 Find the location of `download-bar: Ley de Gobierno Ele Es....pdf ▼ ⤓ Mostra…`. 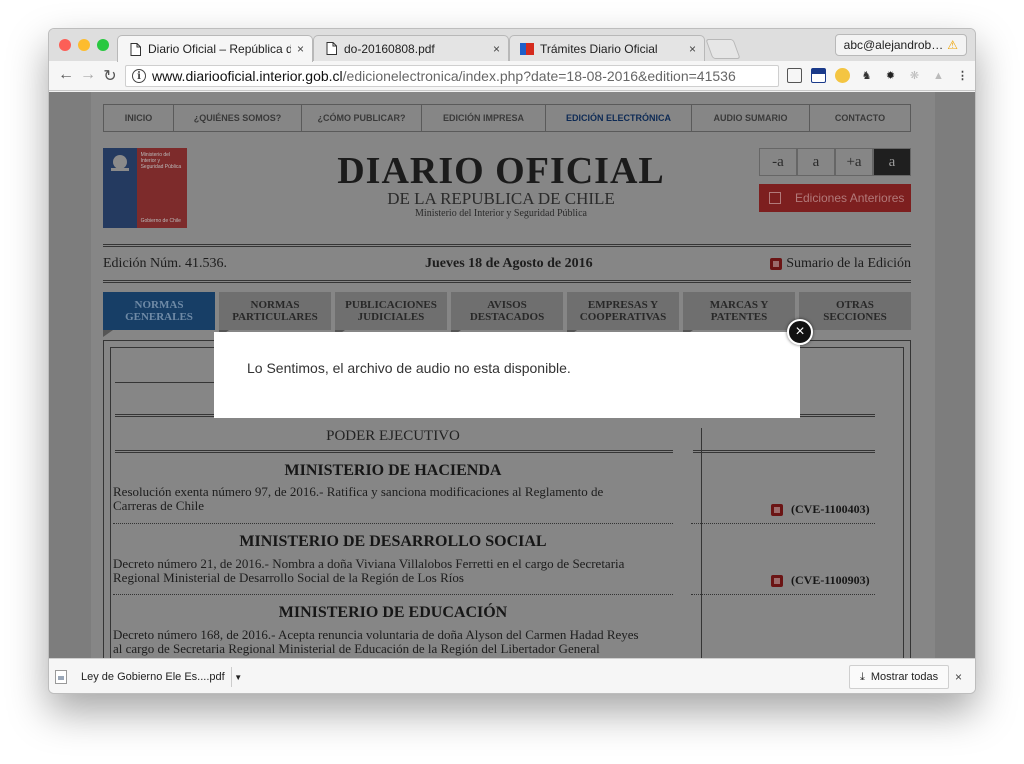

download-bar: Ley de Gobierno Ele Es....pdf ▼ ⤓ Mostra… is located at coordinates (512, 675).